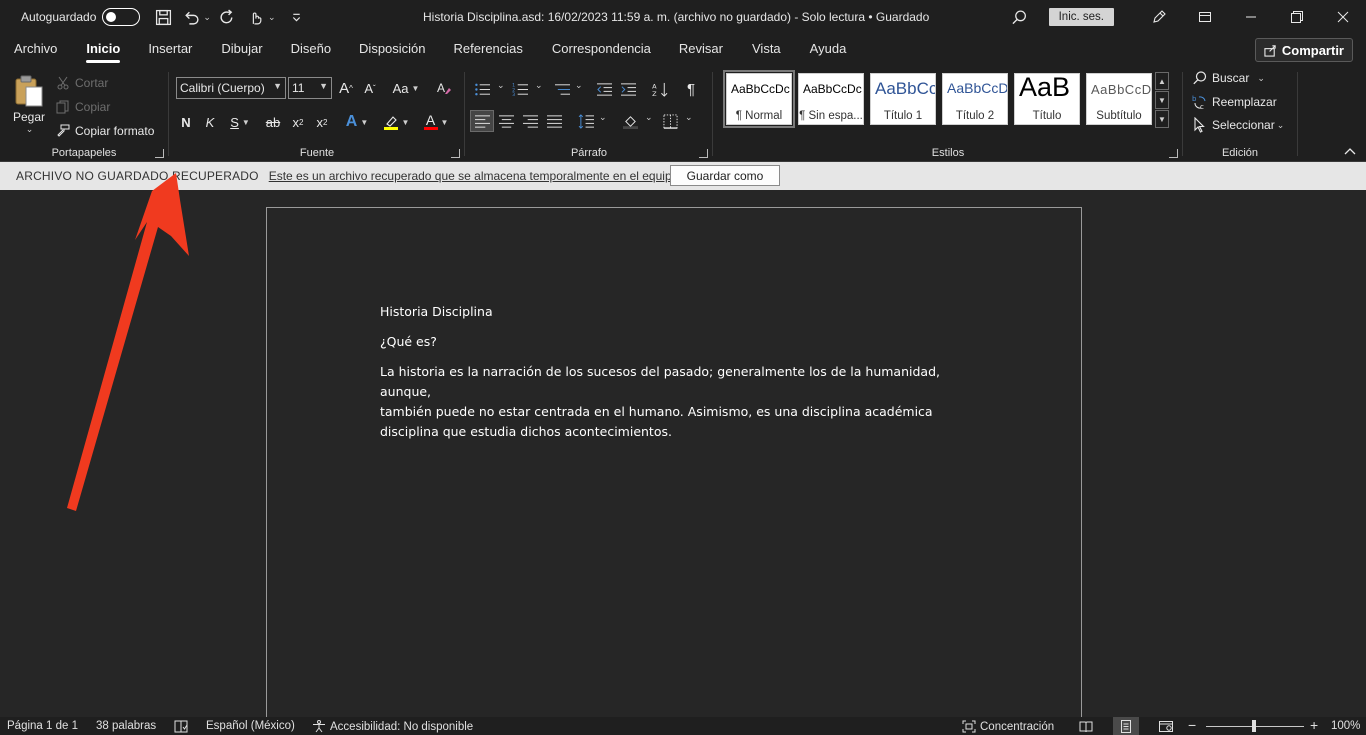 The image size is (1366, 735). Describe the element at coordinates (1205, 17) in the screenshot. I see `ribbon-display-icon` at that location.